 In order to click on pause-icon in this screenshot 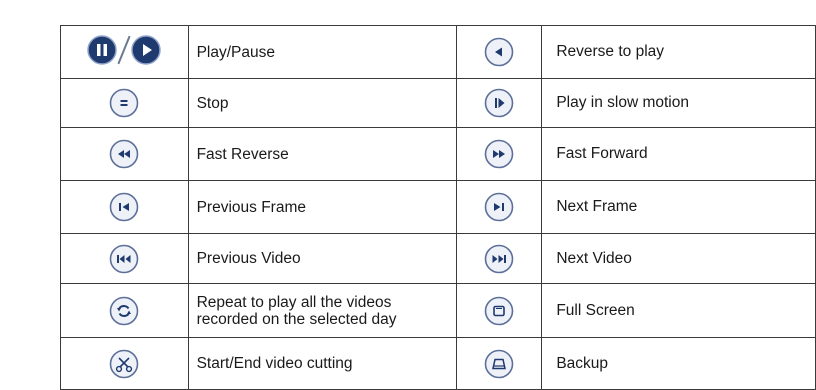, I will do `click(102, 49)`.